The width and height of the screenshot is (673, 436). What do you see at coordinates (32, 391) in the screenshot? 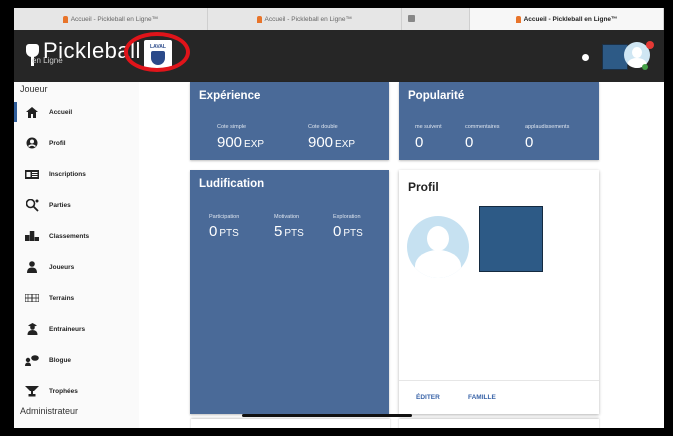
I see `trophy-icon` at bounding box center [32, 391].